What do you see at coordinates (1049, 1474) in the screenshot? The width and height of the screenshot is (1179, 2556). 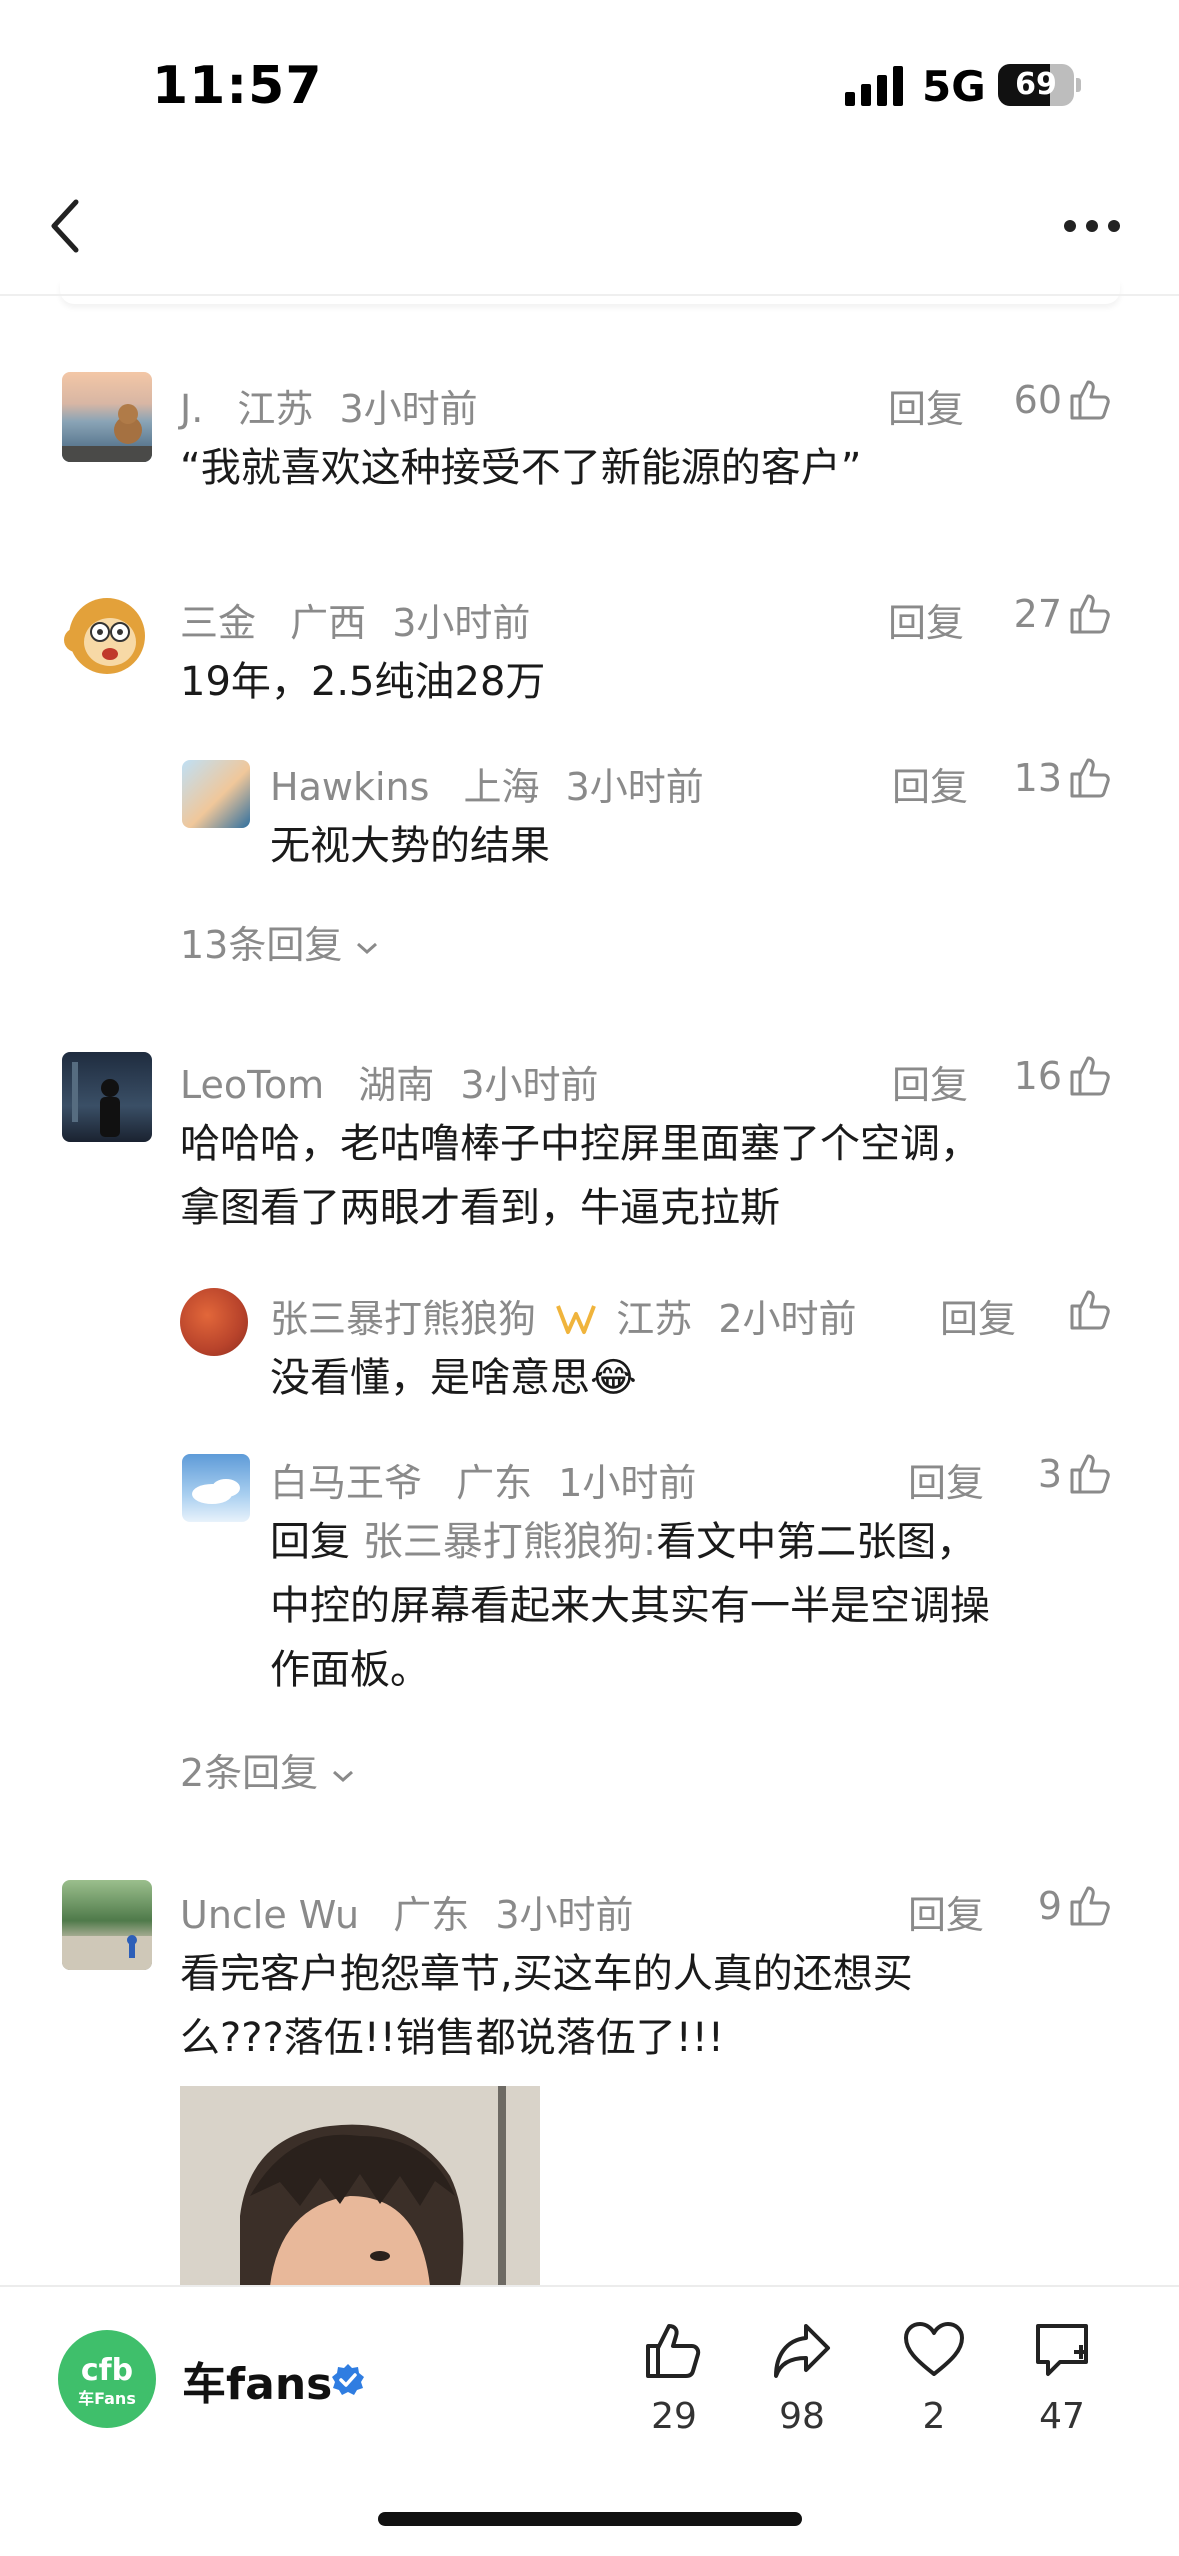 I see `like-count: 3` at bounding box center [1049, 1474].